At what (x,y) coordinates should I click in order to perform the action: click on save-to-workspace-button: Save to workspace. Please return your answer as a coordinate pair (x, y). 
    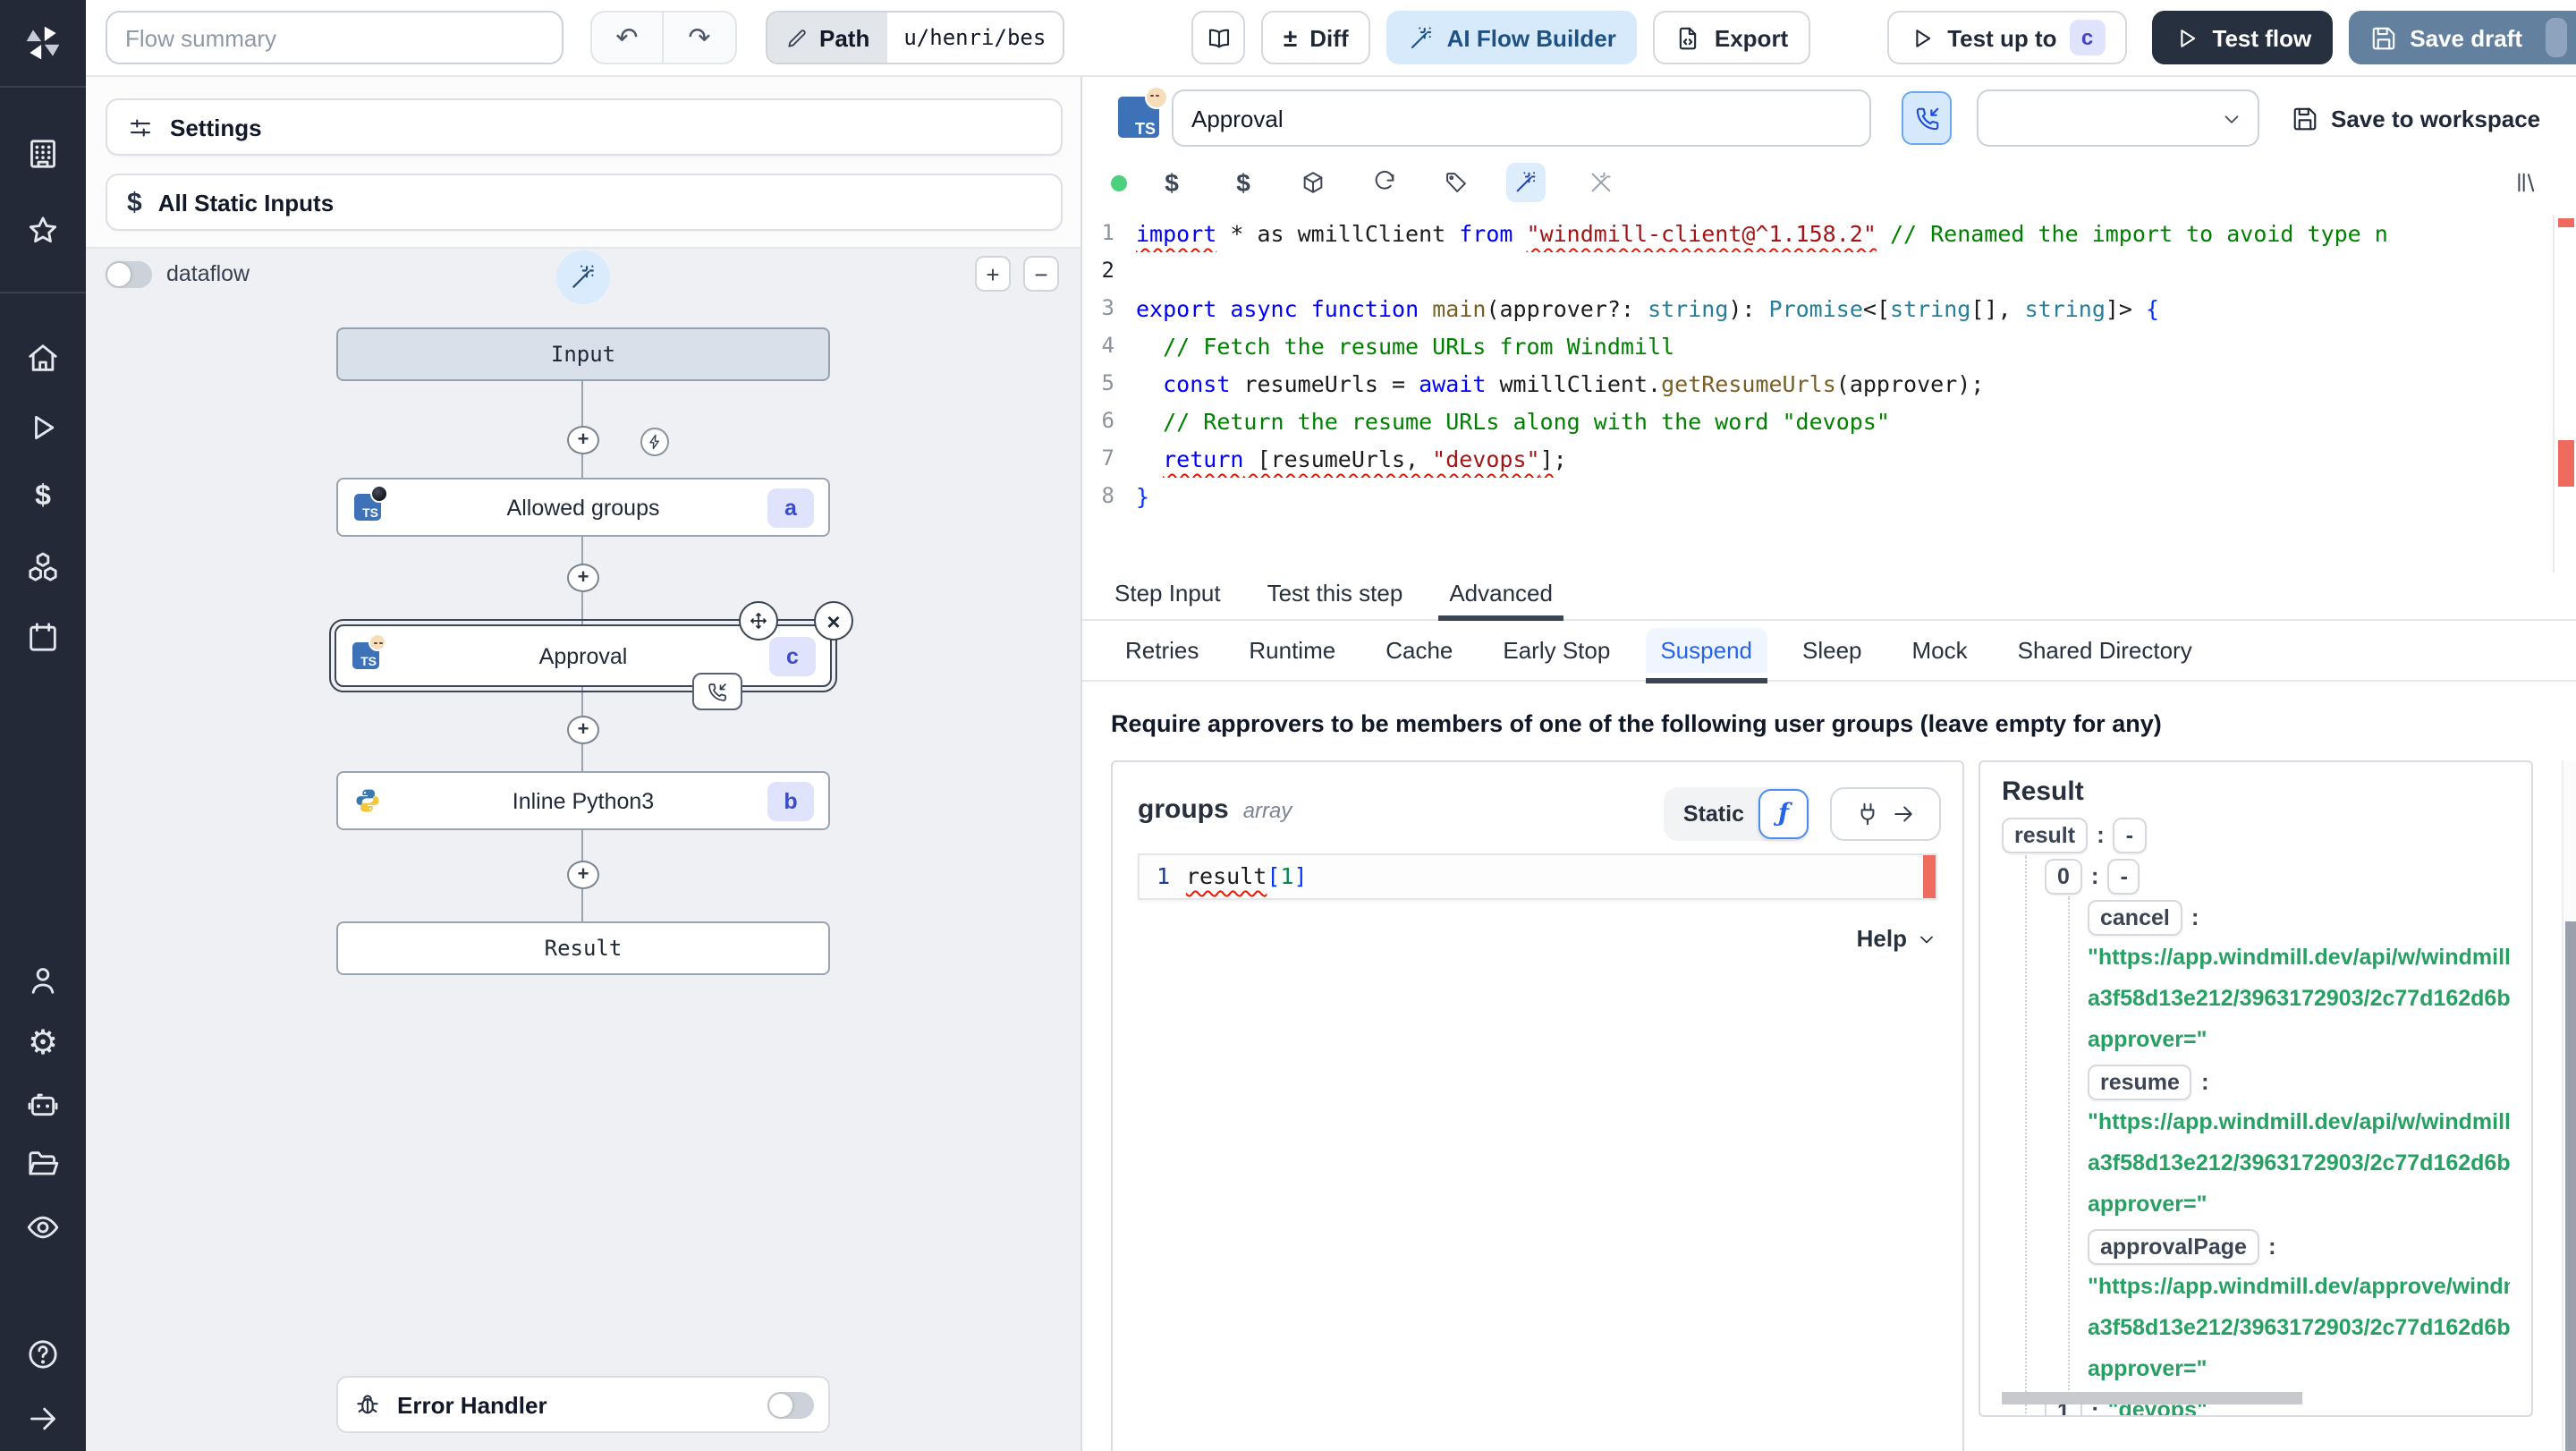
    Looking at the image, I should click on (2416, 118).